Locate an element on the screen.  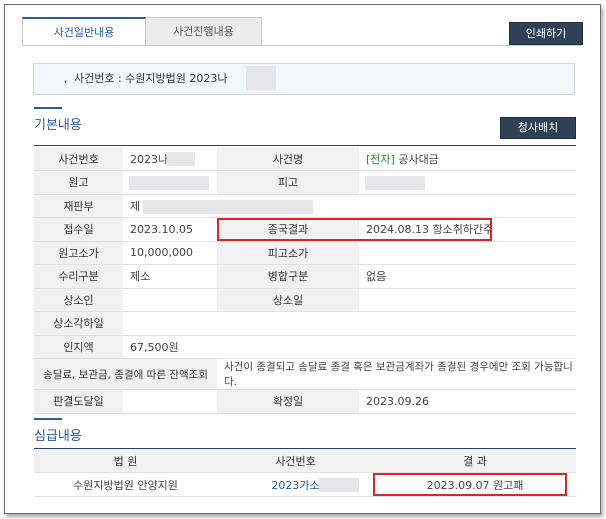
tab-case-progress: 사건진행내용 is located at coordinates (204, 31).